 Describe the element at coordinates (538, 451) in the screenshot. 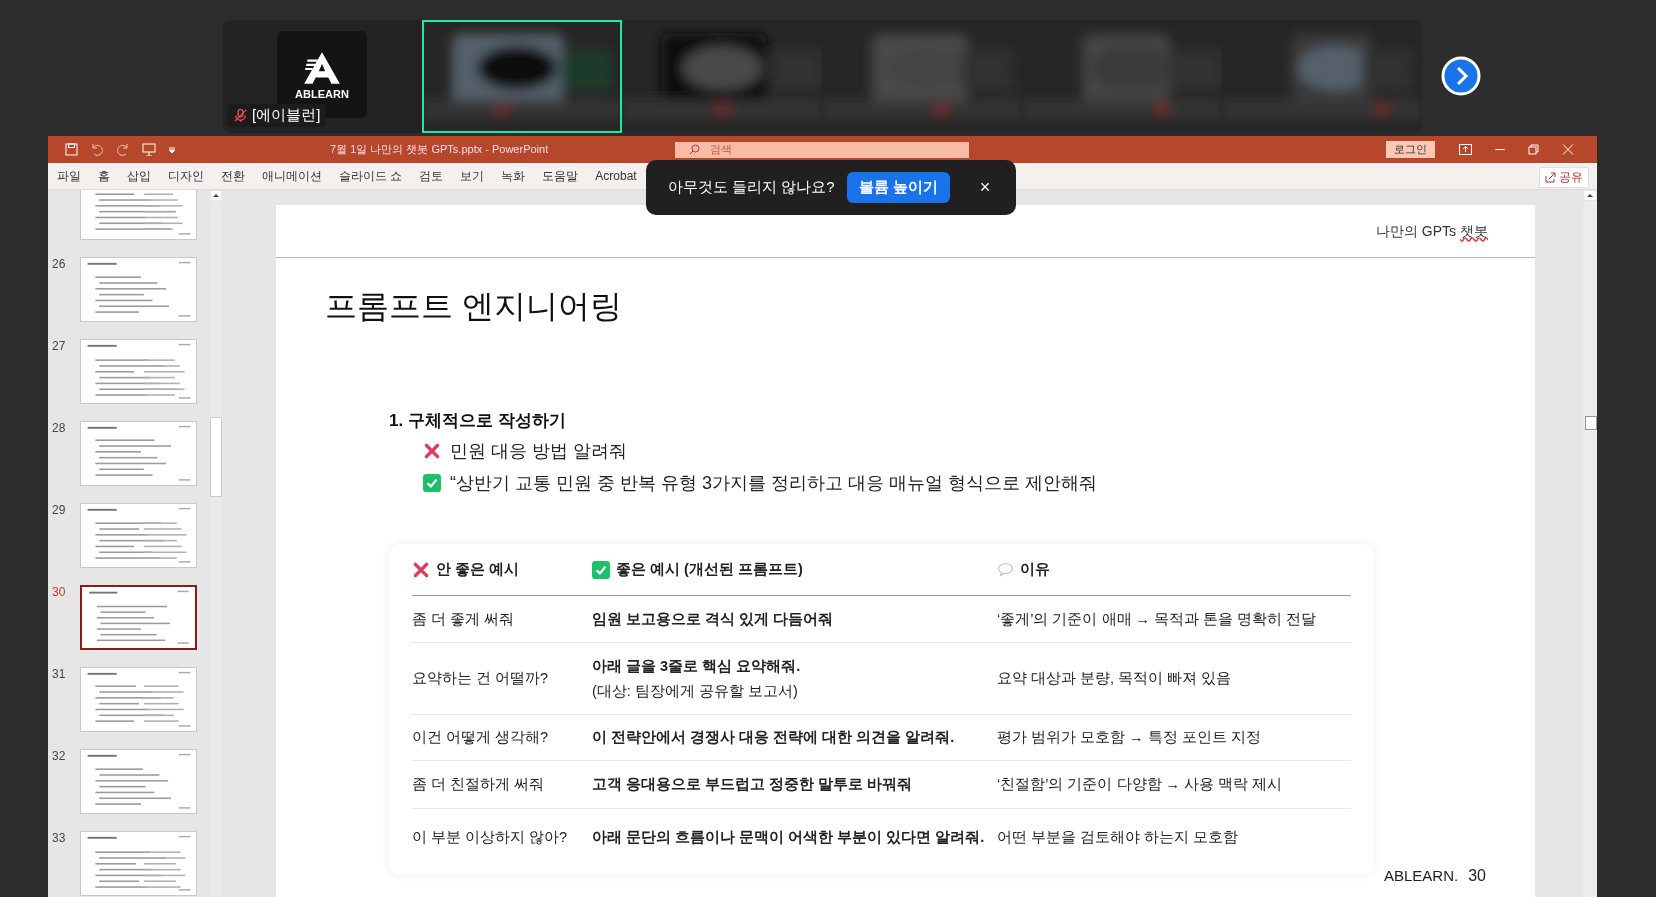

I see `bullet-text: 민원 대응 방법 알려줘` at that location.